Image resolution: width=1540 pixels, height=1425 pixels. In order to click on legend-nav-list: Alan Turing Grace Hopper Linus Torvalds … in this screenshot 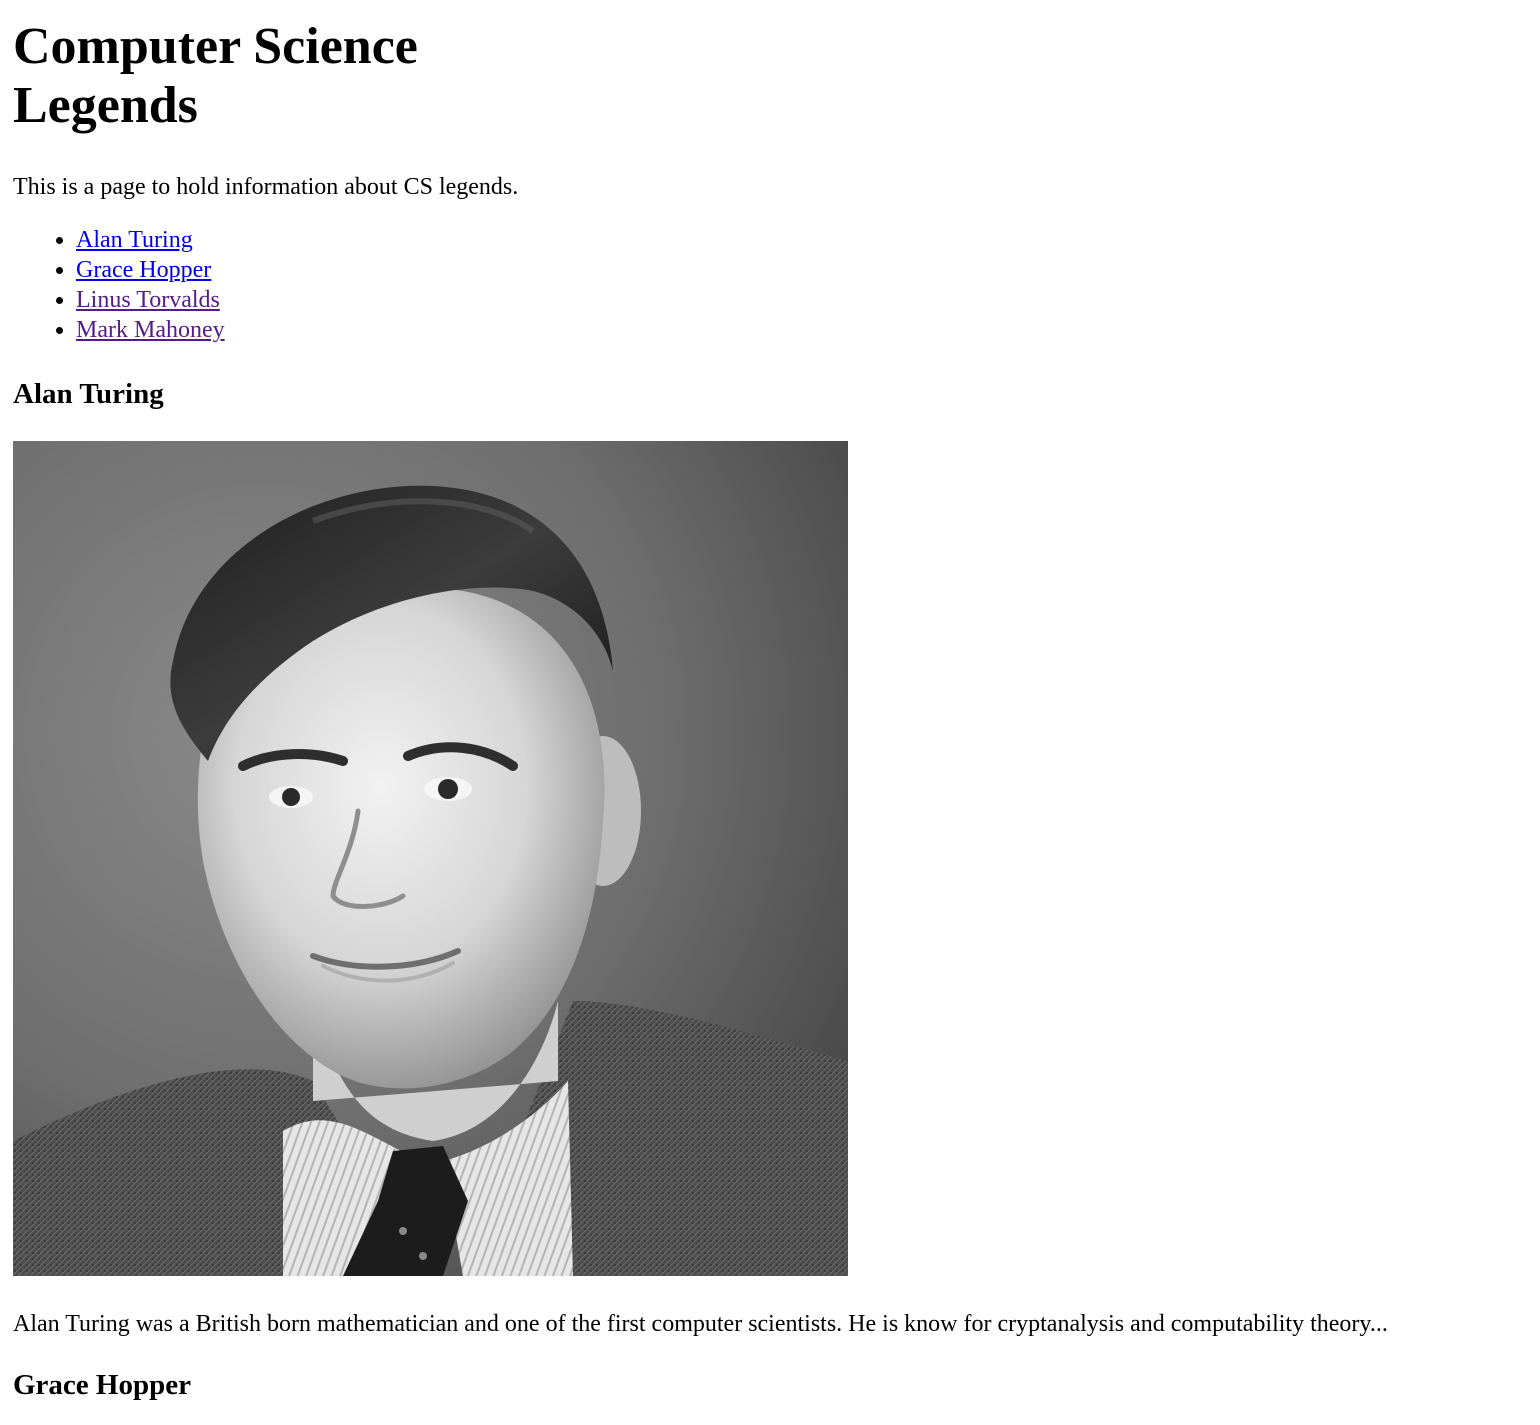, I will do `click(770, 285)`.